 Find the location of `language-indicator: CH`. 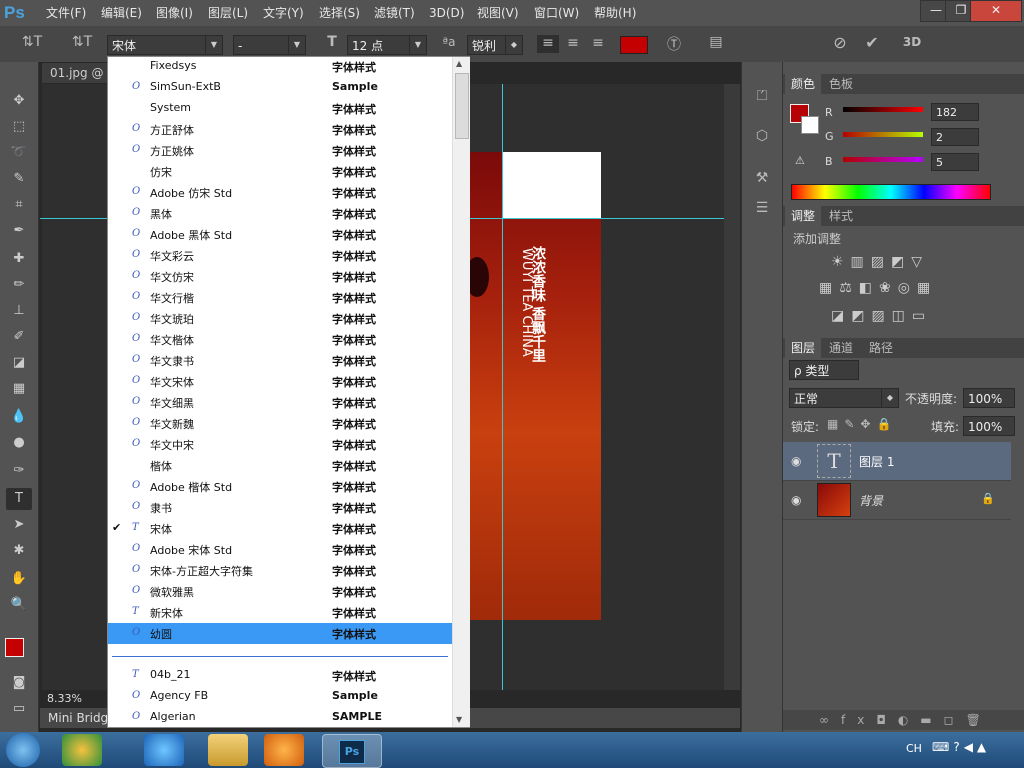

language-indicator: CH is located at coordinates (914, 748).